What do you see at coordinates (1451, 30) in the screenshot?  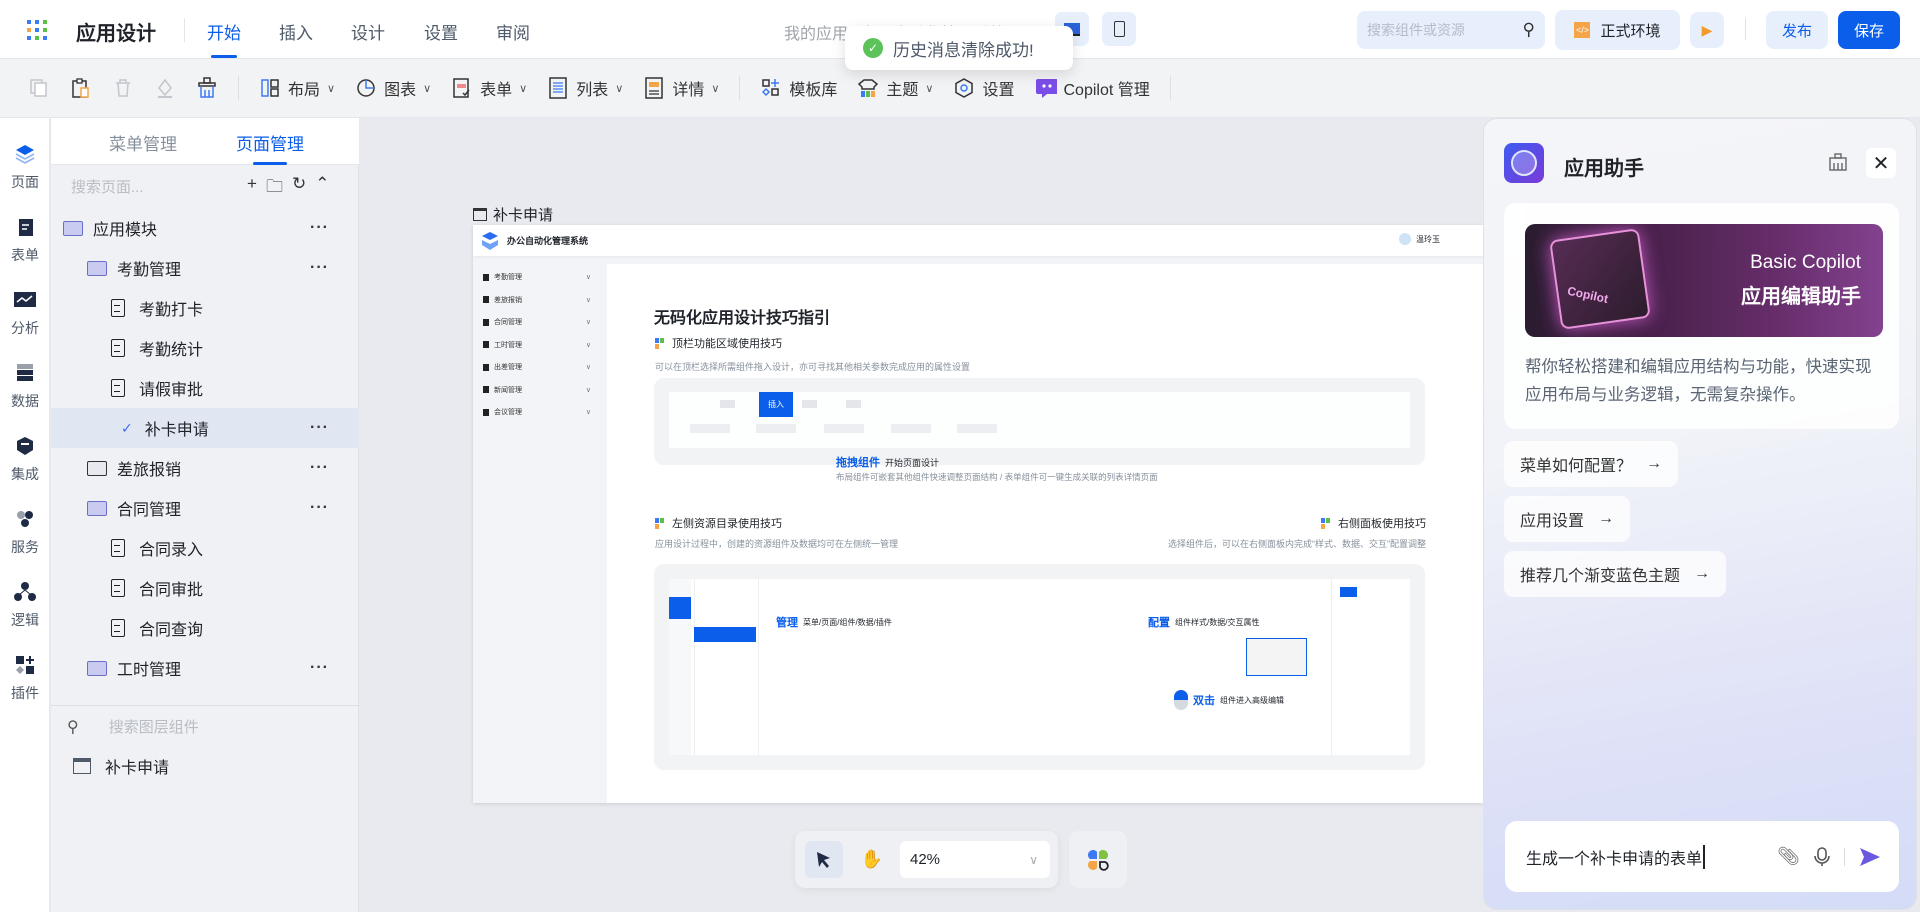 I see `component-search-input: 搜索组件或资源 ⚲` at bounding box center [1451, 30].